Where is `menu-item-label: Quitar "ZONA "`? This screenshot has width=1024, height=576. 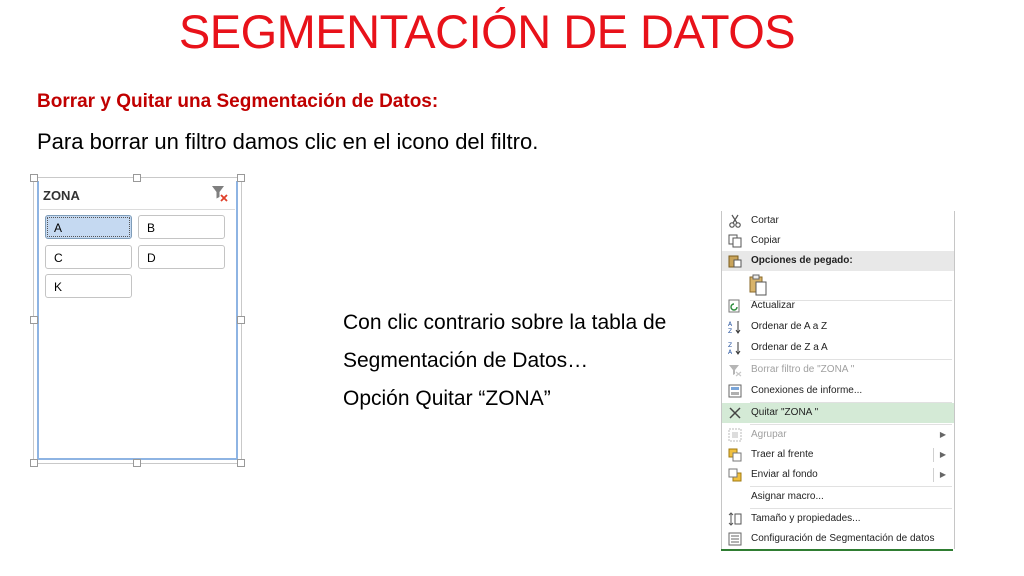 menu-item-label: Quitar "ZONA " is located at coordinates (785, 412).